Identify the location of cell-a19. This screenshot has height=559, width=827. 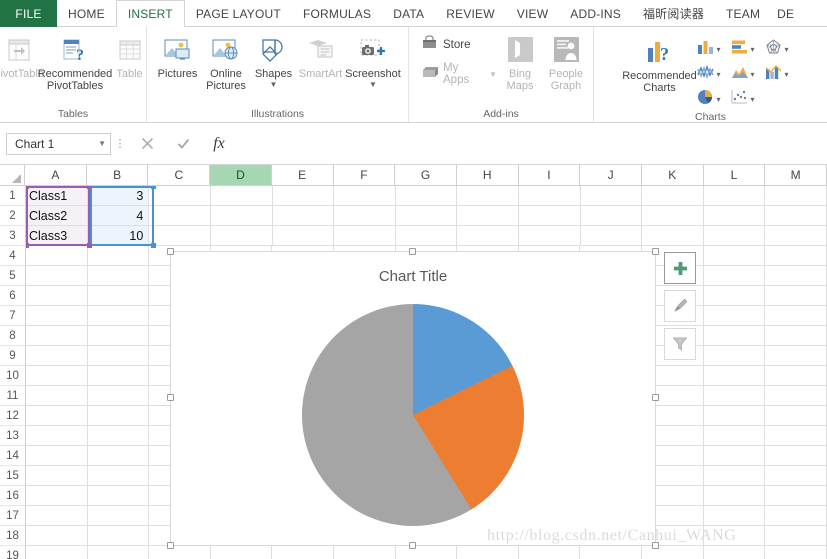
(57, 552).